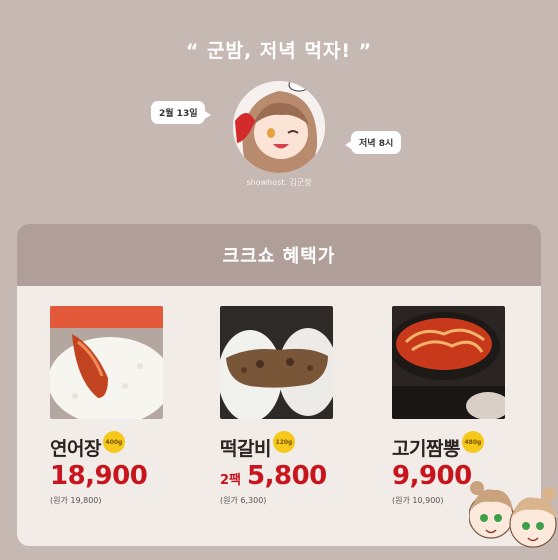  I want to click on product-name-row: 연어장 400g, so click(130, 446).